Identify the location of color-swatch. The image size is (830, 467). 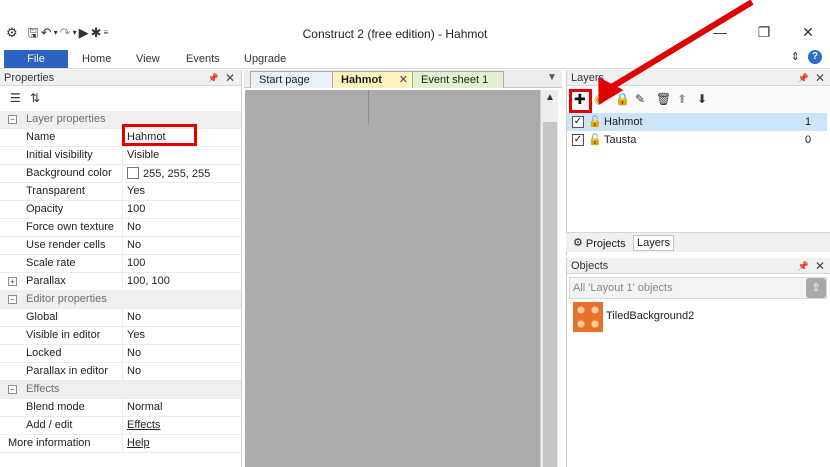
(133, 173).